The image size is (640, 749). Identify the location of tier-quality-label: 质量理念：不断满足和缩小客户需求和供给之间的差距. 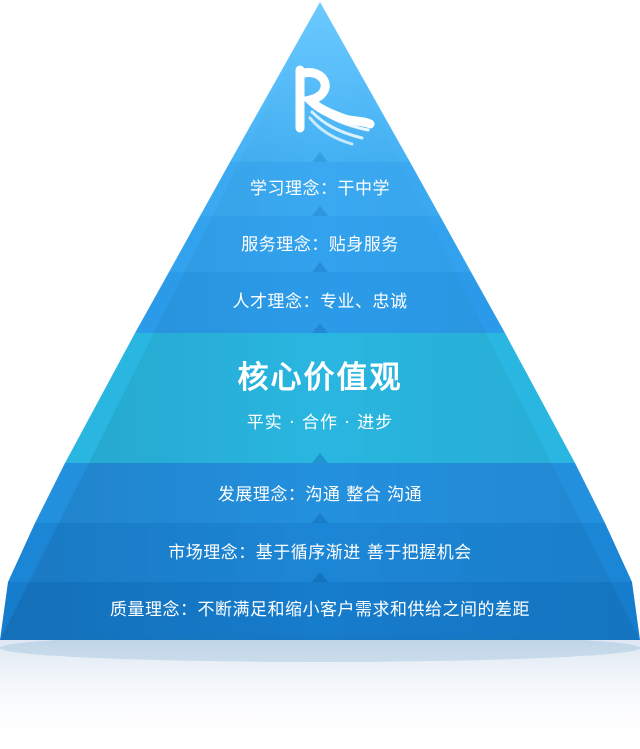
(320, 610).